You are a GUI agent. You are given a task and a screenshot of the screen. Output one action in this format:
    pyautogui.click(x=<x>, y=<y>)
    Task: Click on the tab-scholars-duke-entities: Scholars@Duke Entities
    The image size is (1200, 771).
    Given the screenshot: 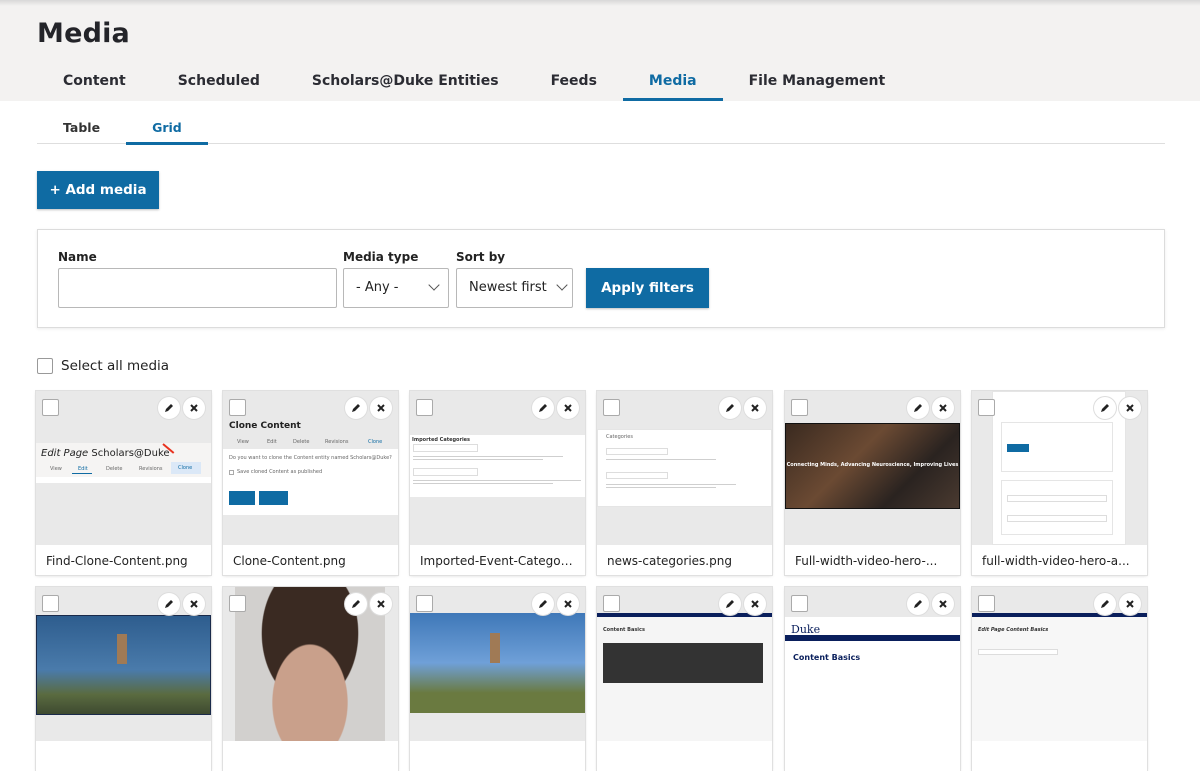 What is the action you would take?
    pyautogui.click(x=405, y=81)
    